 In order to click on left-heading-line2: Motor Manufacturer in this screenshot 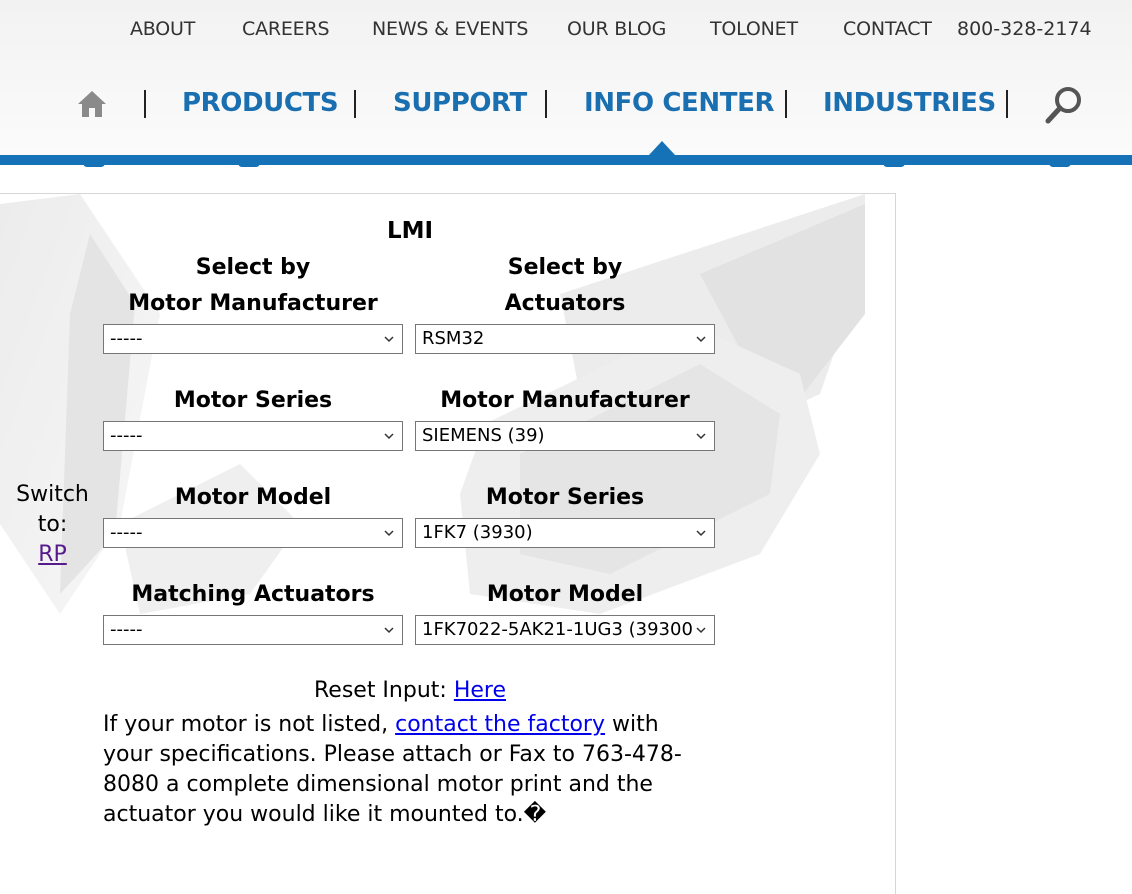, I will do `click(253, 303)`.